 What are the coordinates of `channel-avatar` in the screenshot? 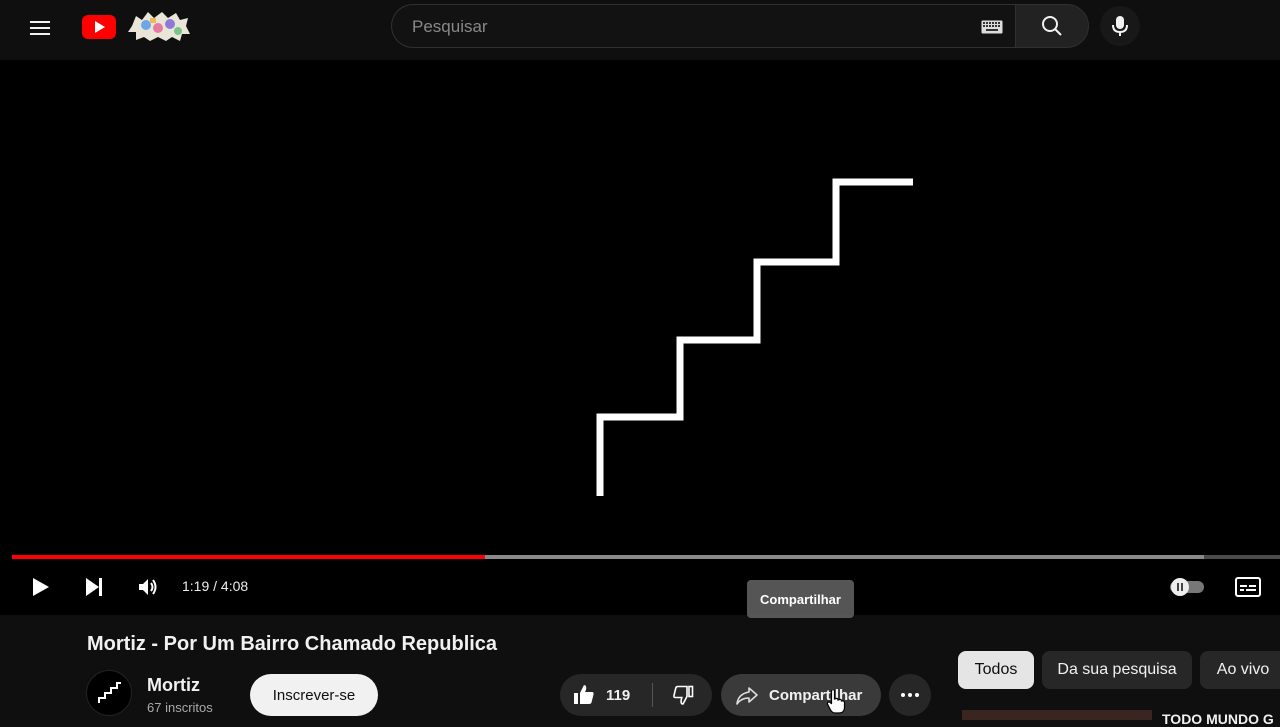 It's located at (109, 693).